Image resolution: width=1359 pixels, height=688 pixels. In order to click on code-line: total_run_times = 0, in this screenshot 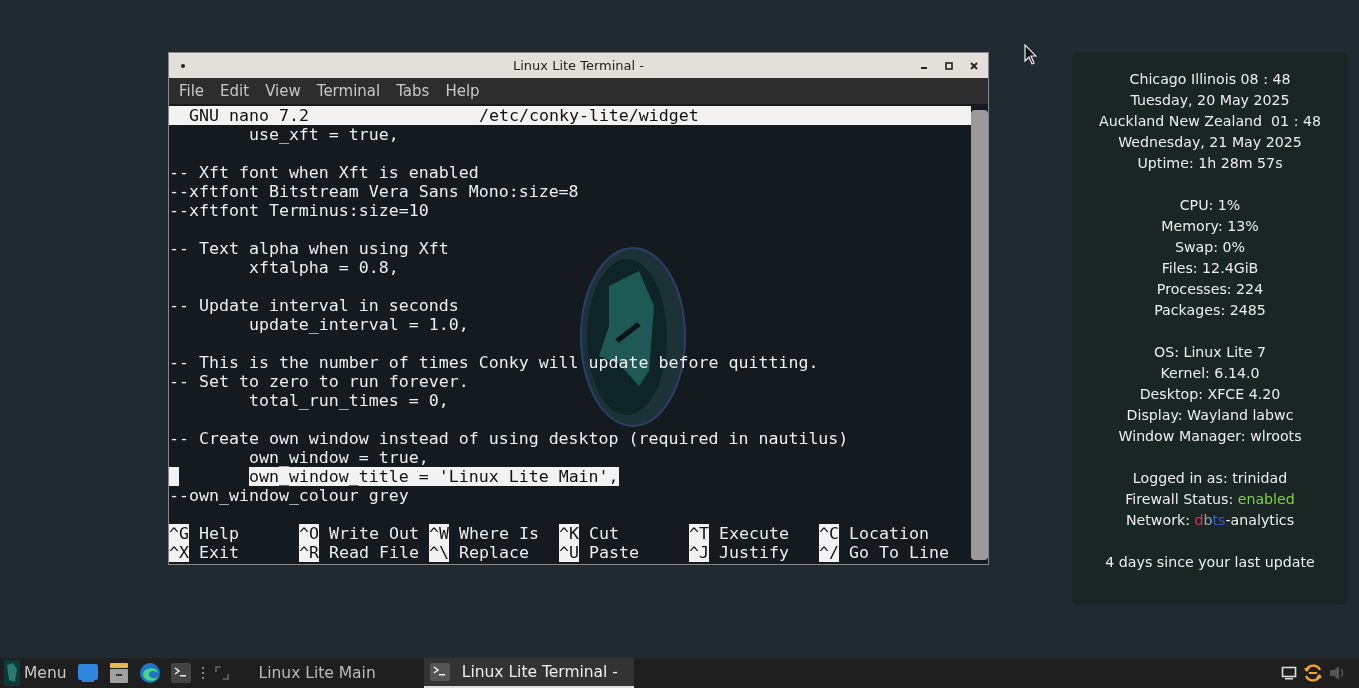, I will do `click(348, 400)`.